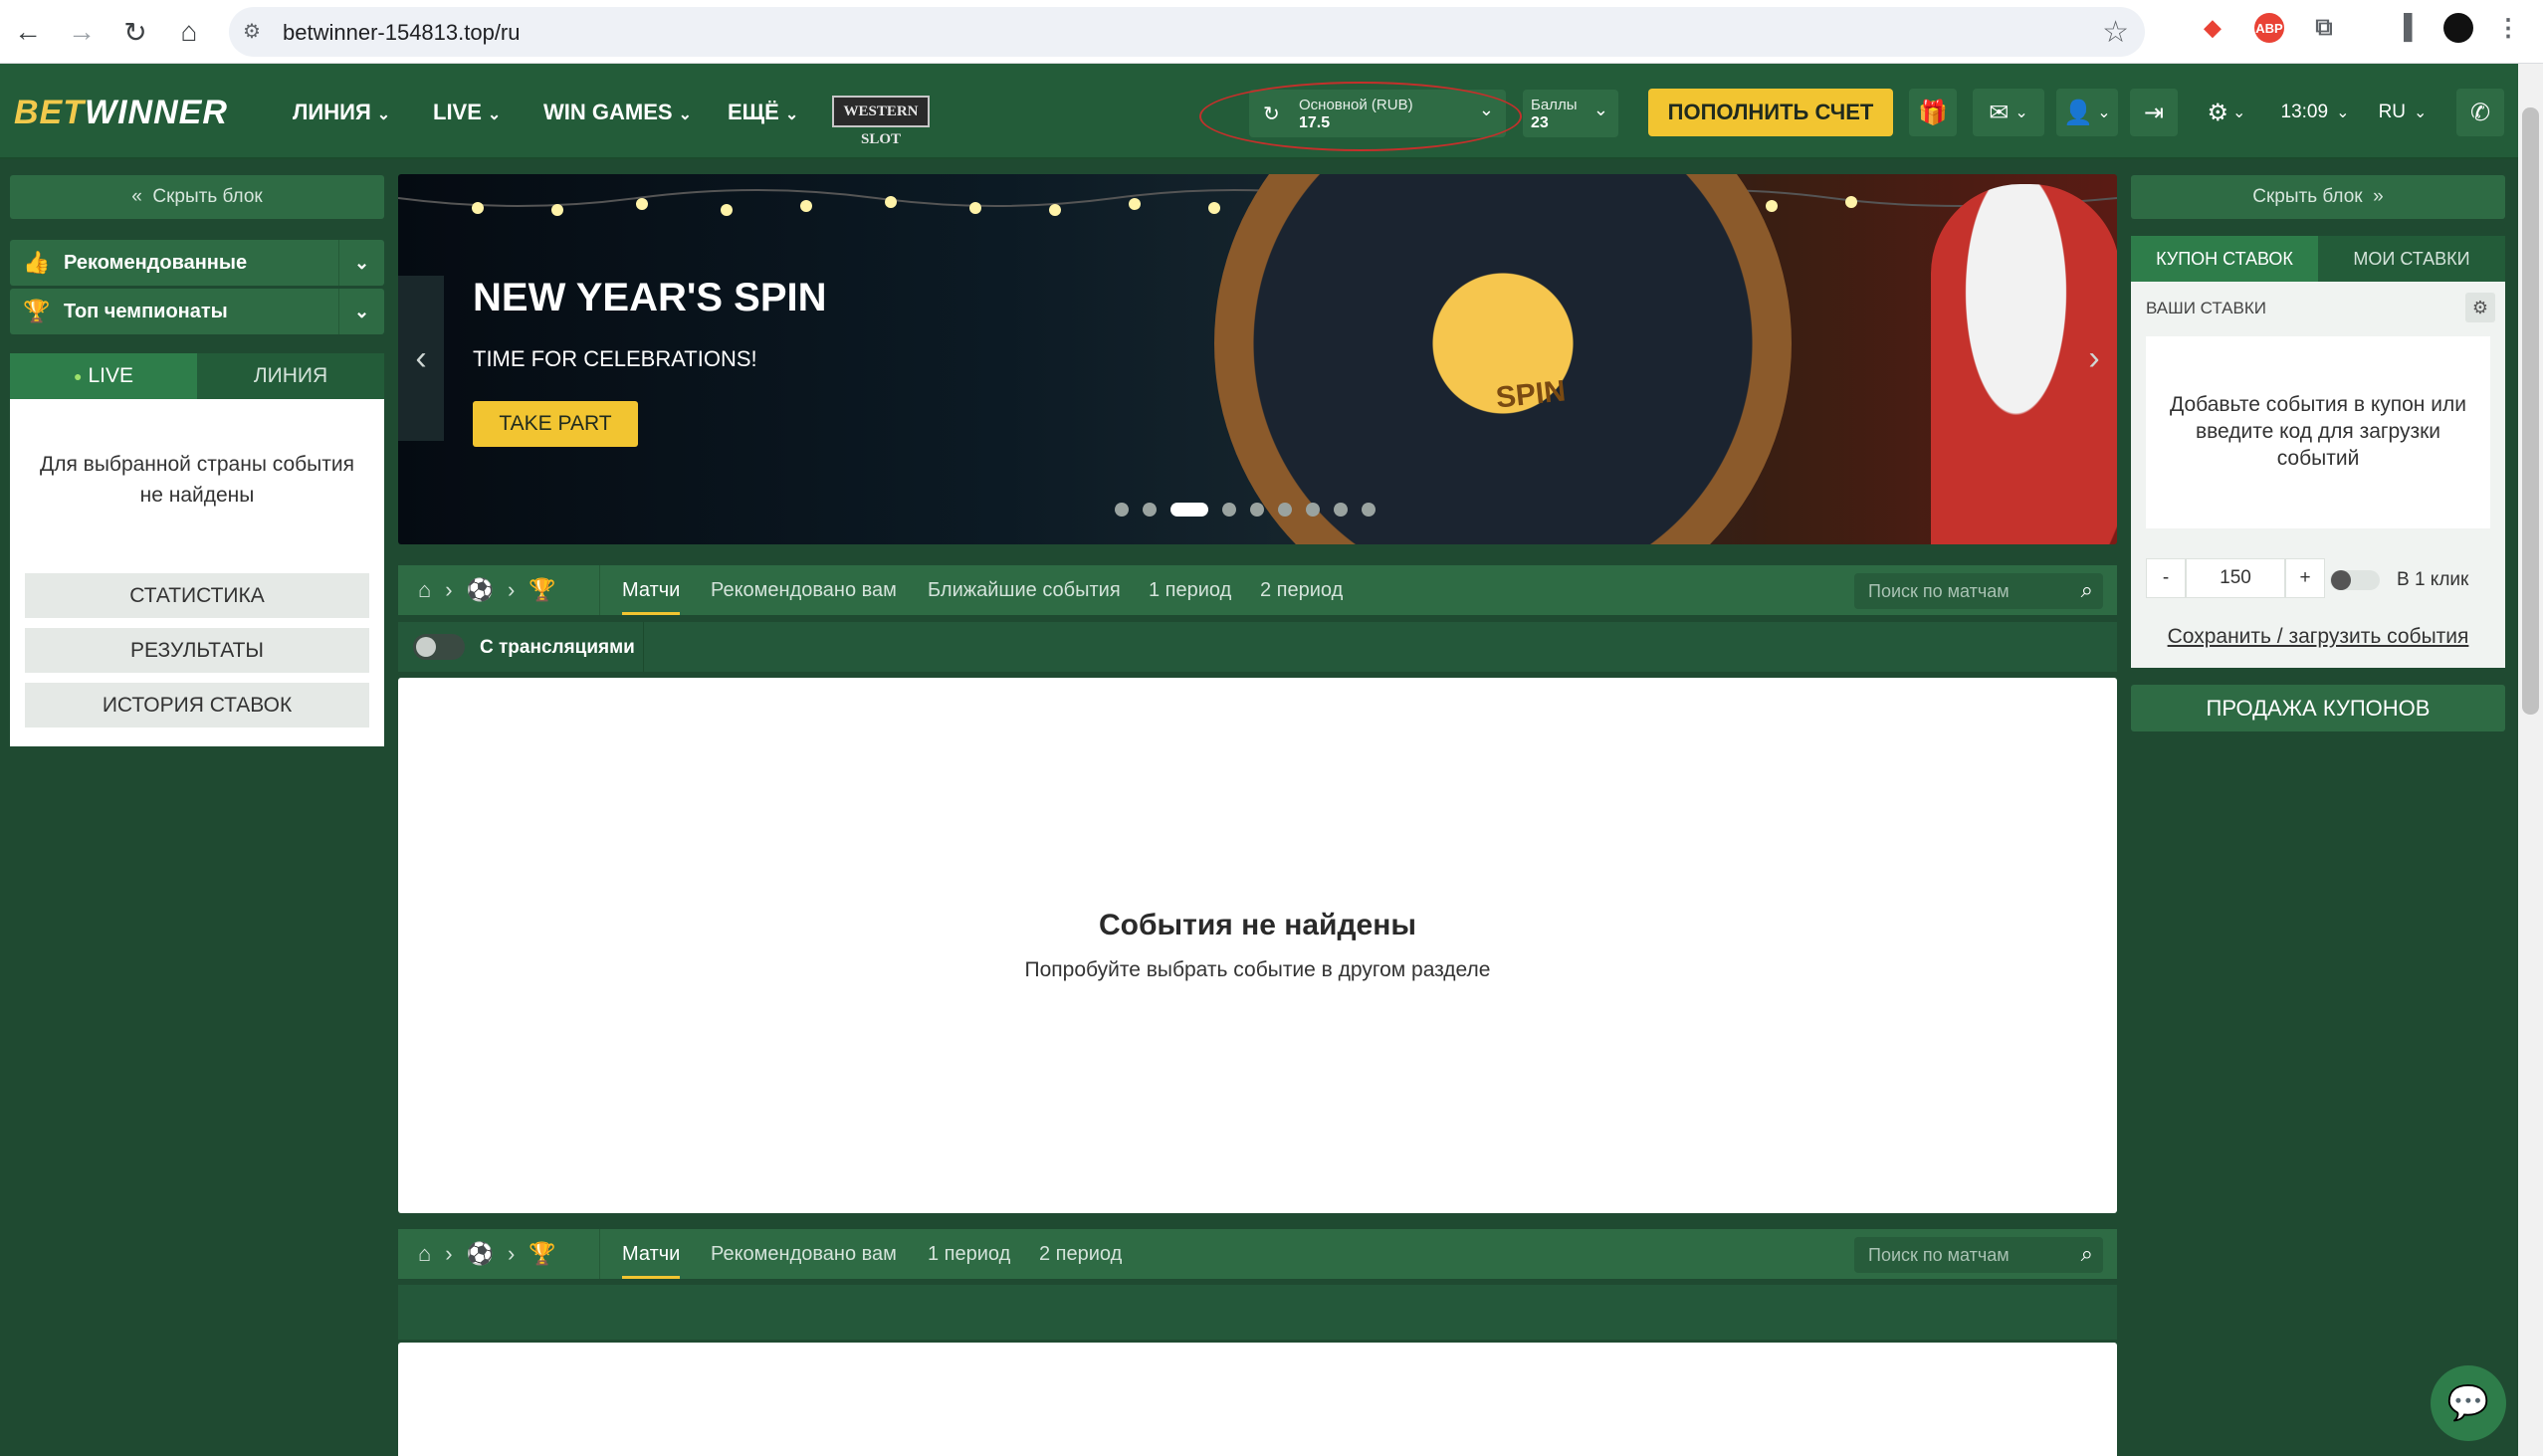 The width and height of the screenshot is (2543, 1456). Describe the element at coordinates (2115, 32) in the screenshot. I see `bookmark-star-icon: ☆` at that location.